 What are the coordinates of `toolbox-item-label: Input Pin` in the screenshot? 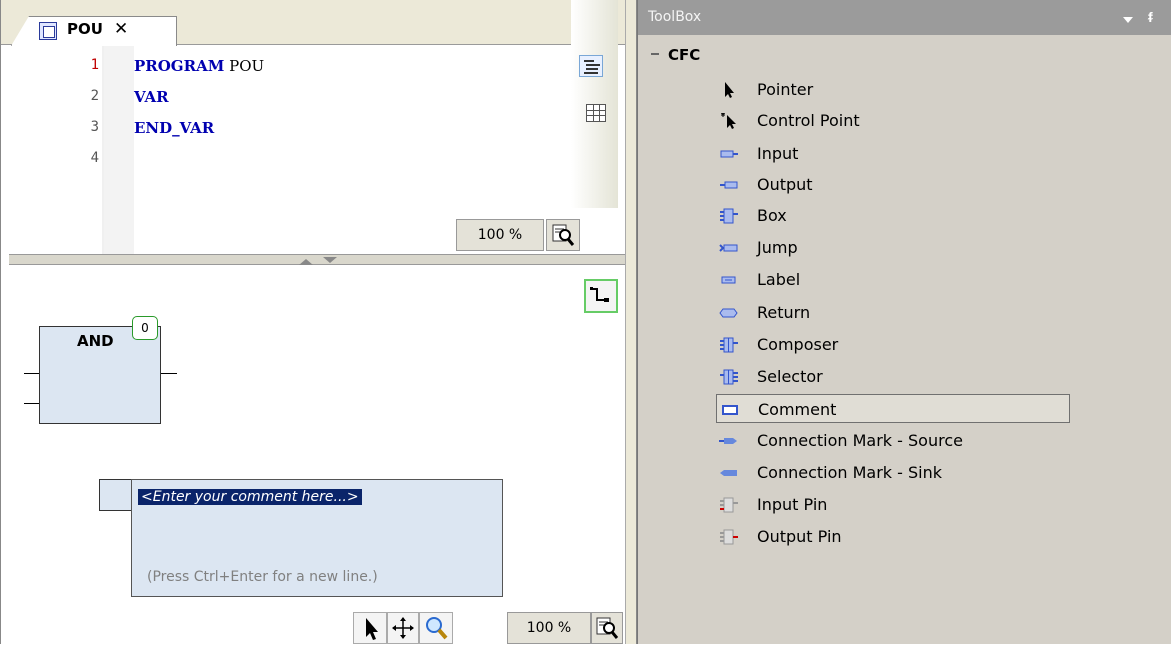 It's located at (792, 504).